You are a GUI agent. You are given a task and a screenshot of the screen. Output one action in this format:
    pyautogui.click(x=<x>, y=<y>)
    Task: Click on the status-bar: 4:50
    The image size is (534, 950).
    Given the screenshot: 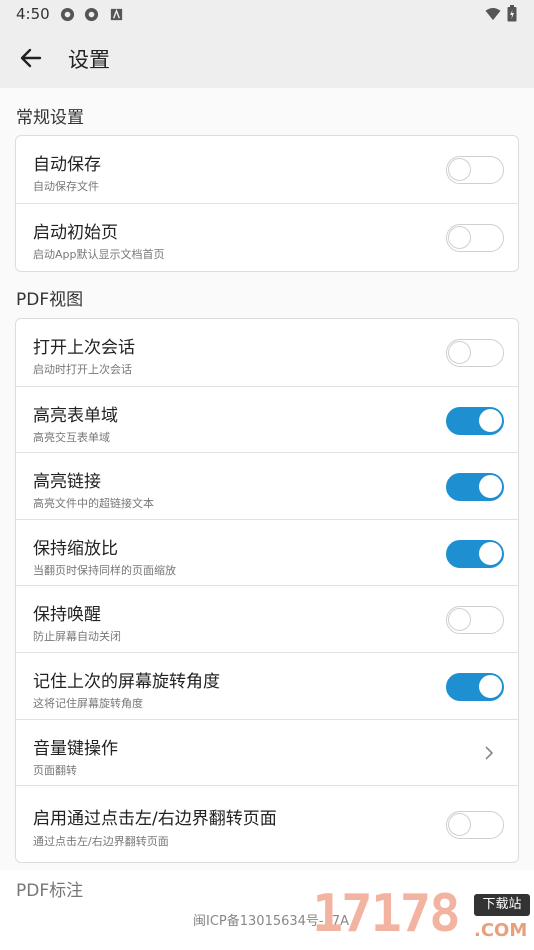 What is the action you would take?
    pyautogui.click(x=267, y=14)
    